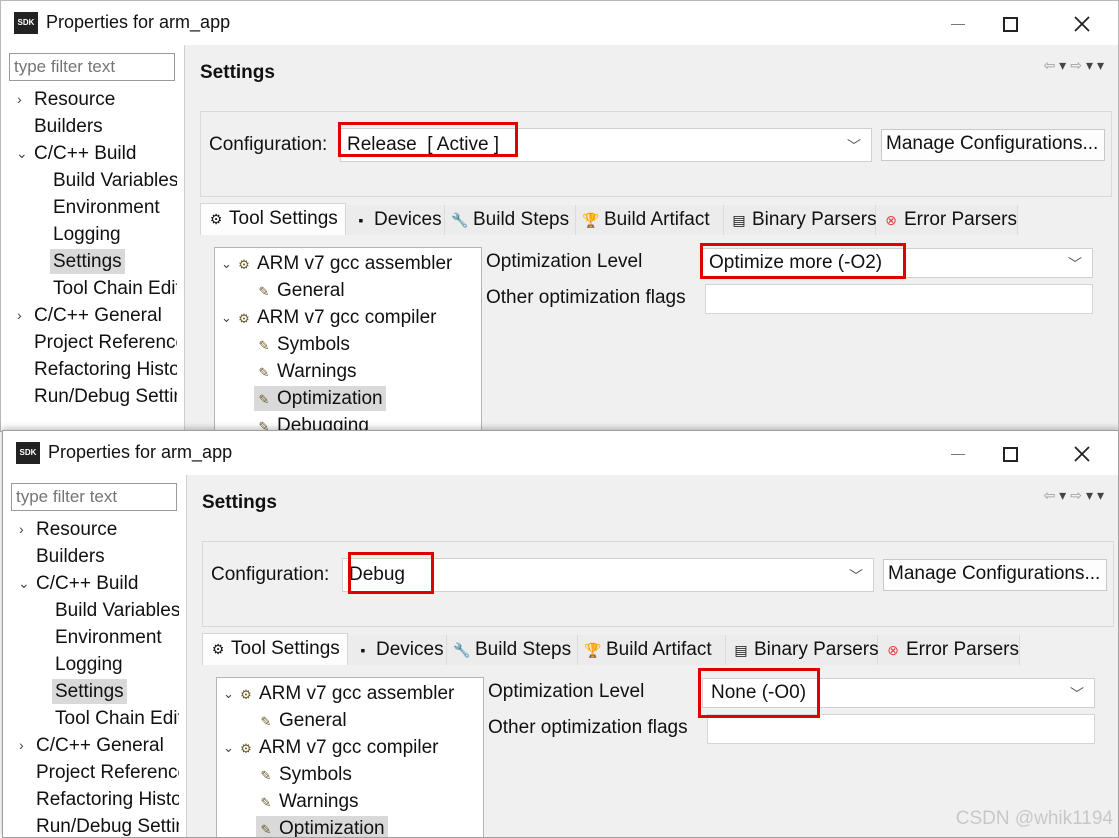  I want to click on configuration-dropdown: Debug ﹀, so click(608, 575).